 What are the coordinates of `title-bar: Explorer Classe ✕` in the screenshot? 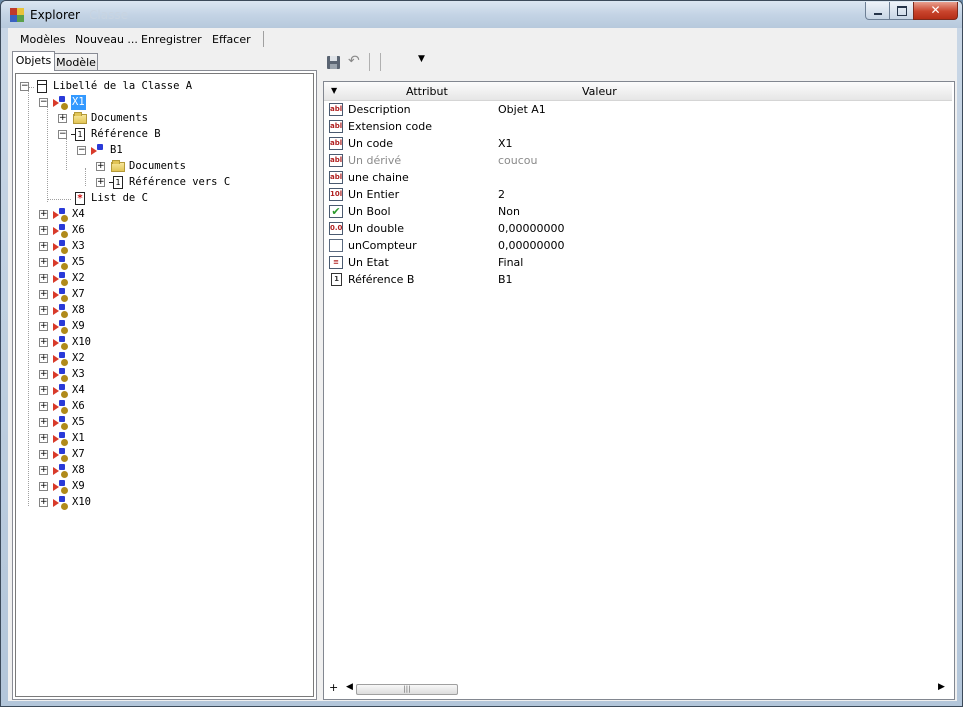 It's located at (481, 14).